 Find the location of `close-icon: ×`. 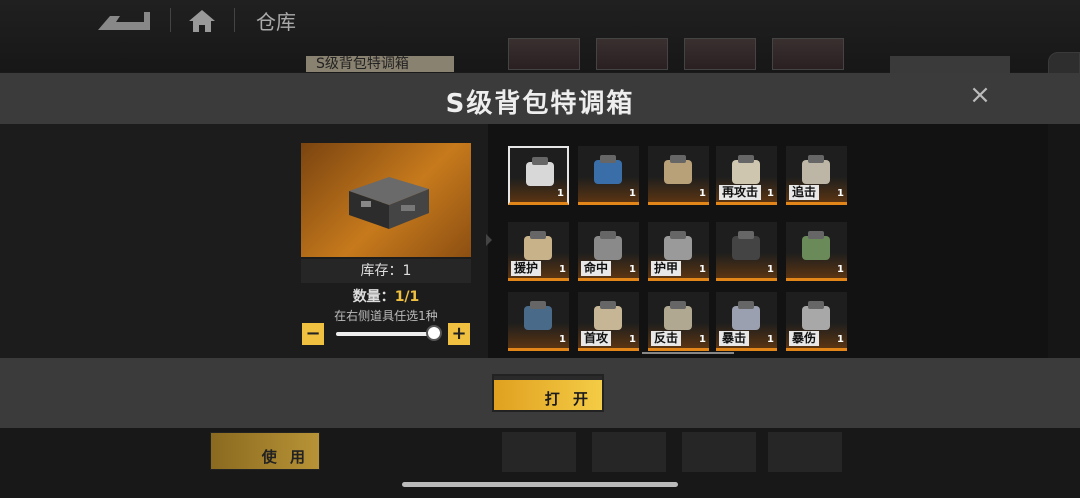

close-icon: × is located at coordinates (980, 95).